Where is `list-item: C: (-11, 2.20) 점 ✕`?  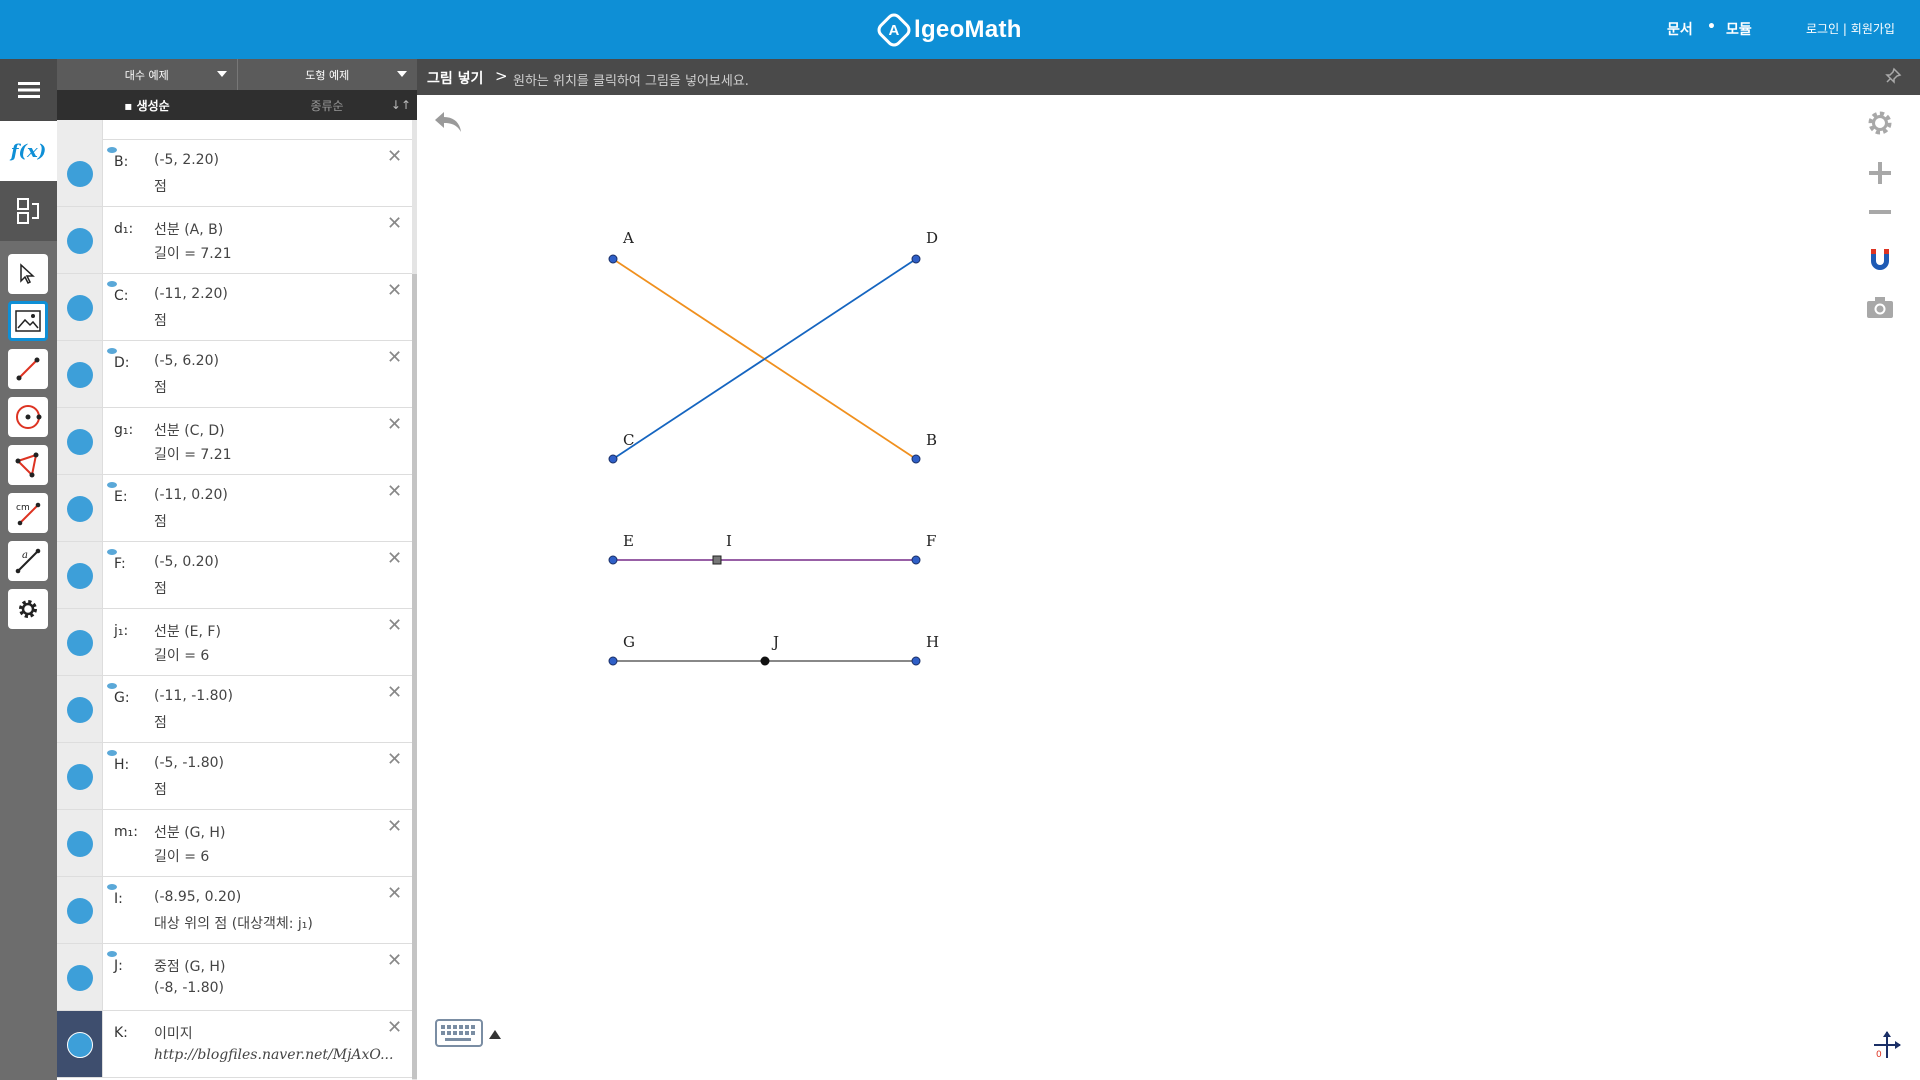 list-item: C: (-11, 2.20) 점 ✕ is located at coordinates (234, 307).